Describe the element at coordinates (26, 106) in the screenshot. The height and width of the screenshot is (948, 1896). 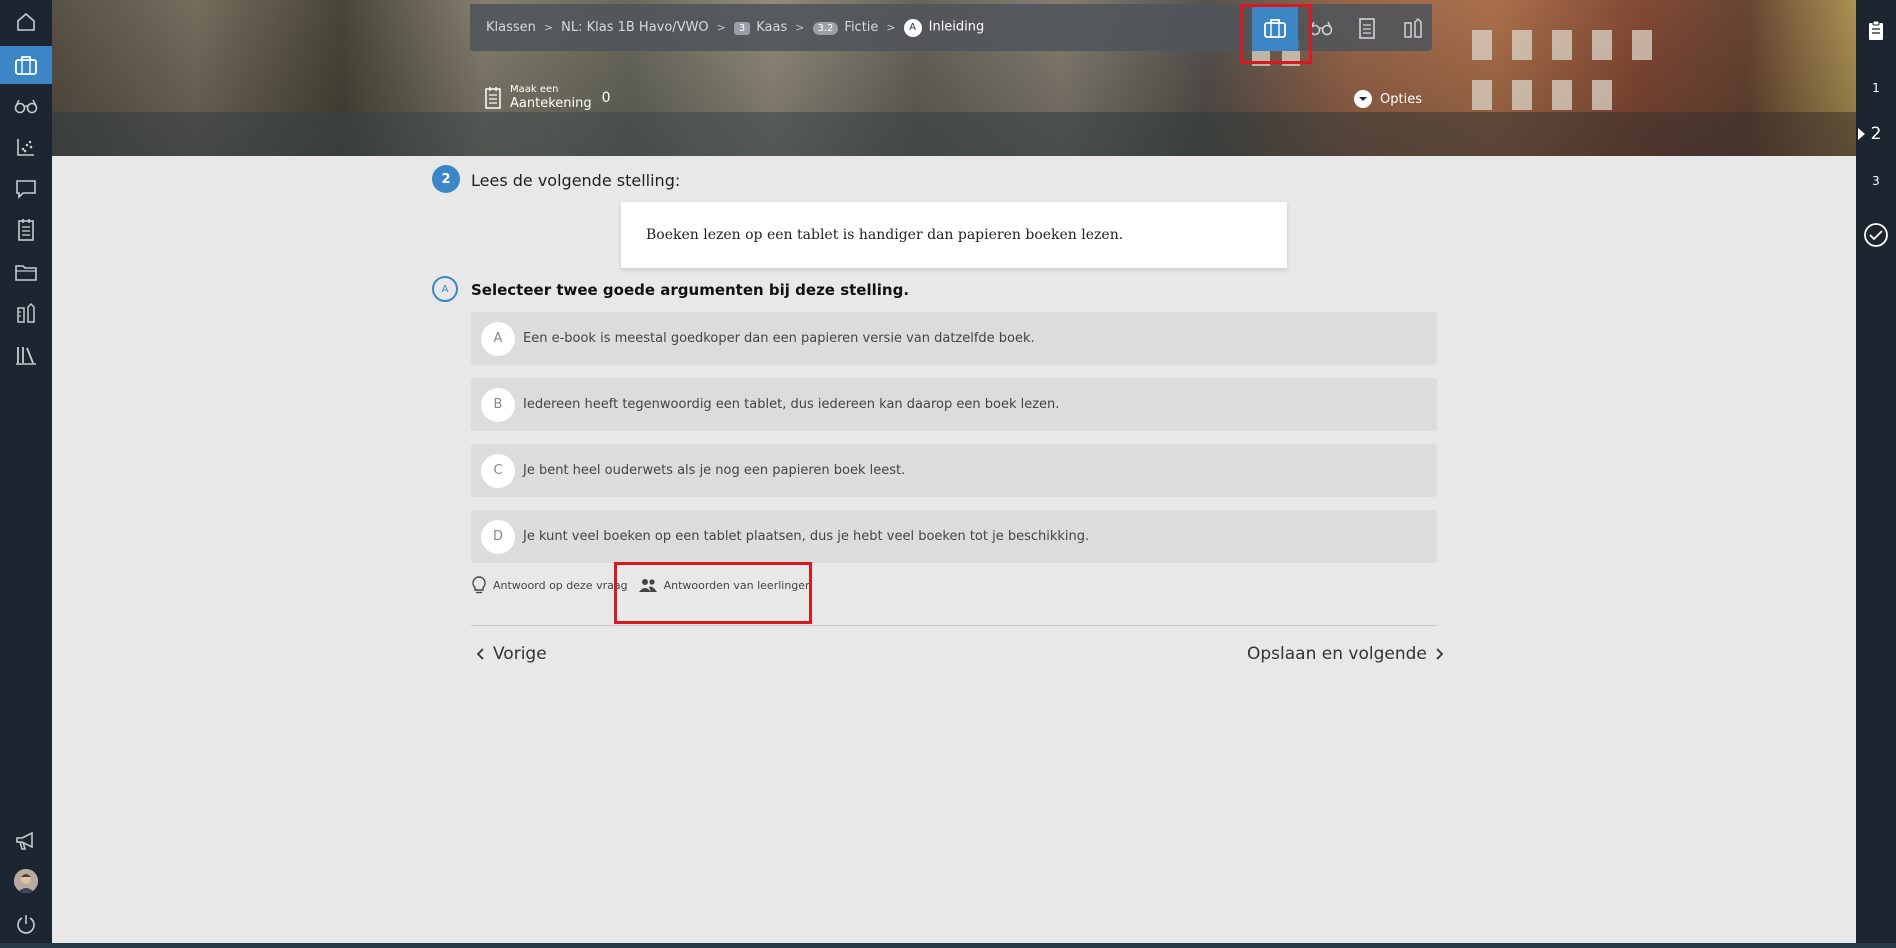
I see `glasses-icon` at that location.